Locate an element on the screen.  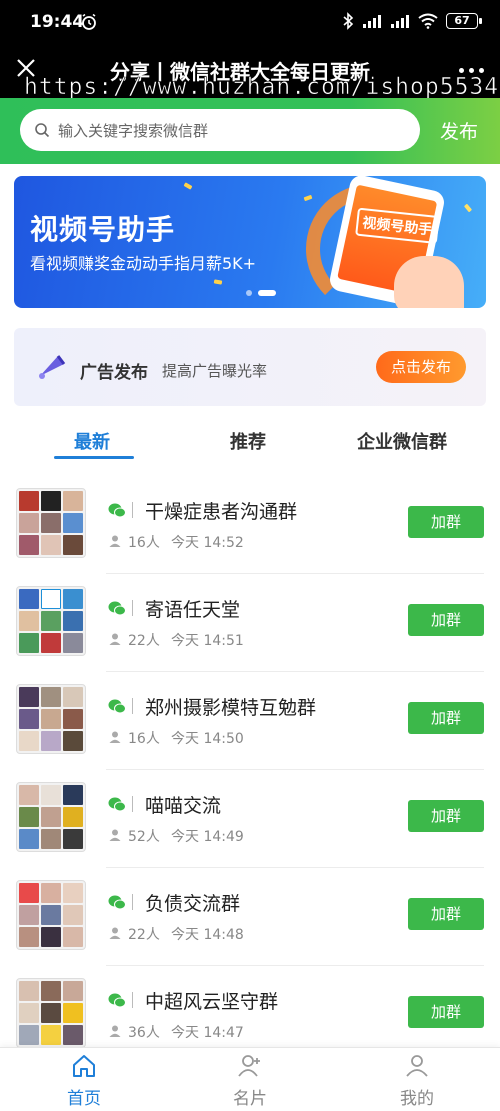
search-icon is located at coordinates (42, 130).